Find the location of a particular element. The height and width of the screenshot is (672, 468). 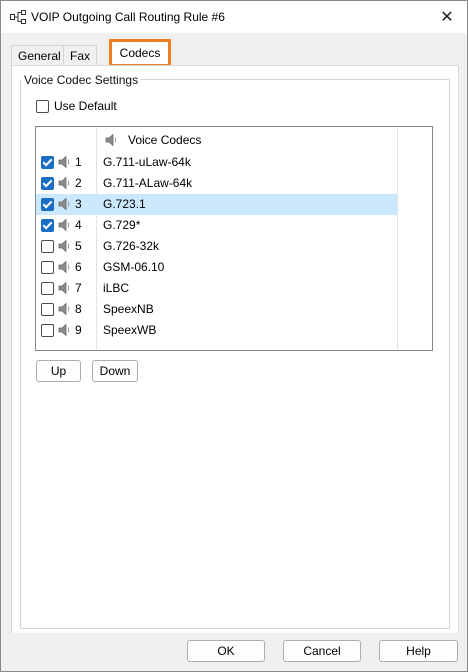

codec-name: GSM-06.10 is located at coordinates (134, 267).